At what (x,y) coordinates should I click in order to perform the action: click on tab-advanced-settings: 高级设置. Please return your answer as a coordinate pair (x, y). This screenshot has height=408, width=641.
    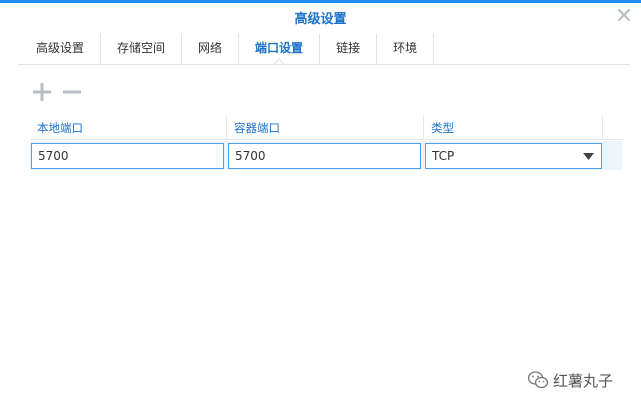
    Looking at the image, I should click on (60, 49).